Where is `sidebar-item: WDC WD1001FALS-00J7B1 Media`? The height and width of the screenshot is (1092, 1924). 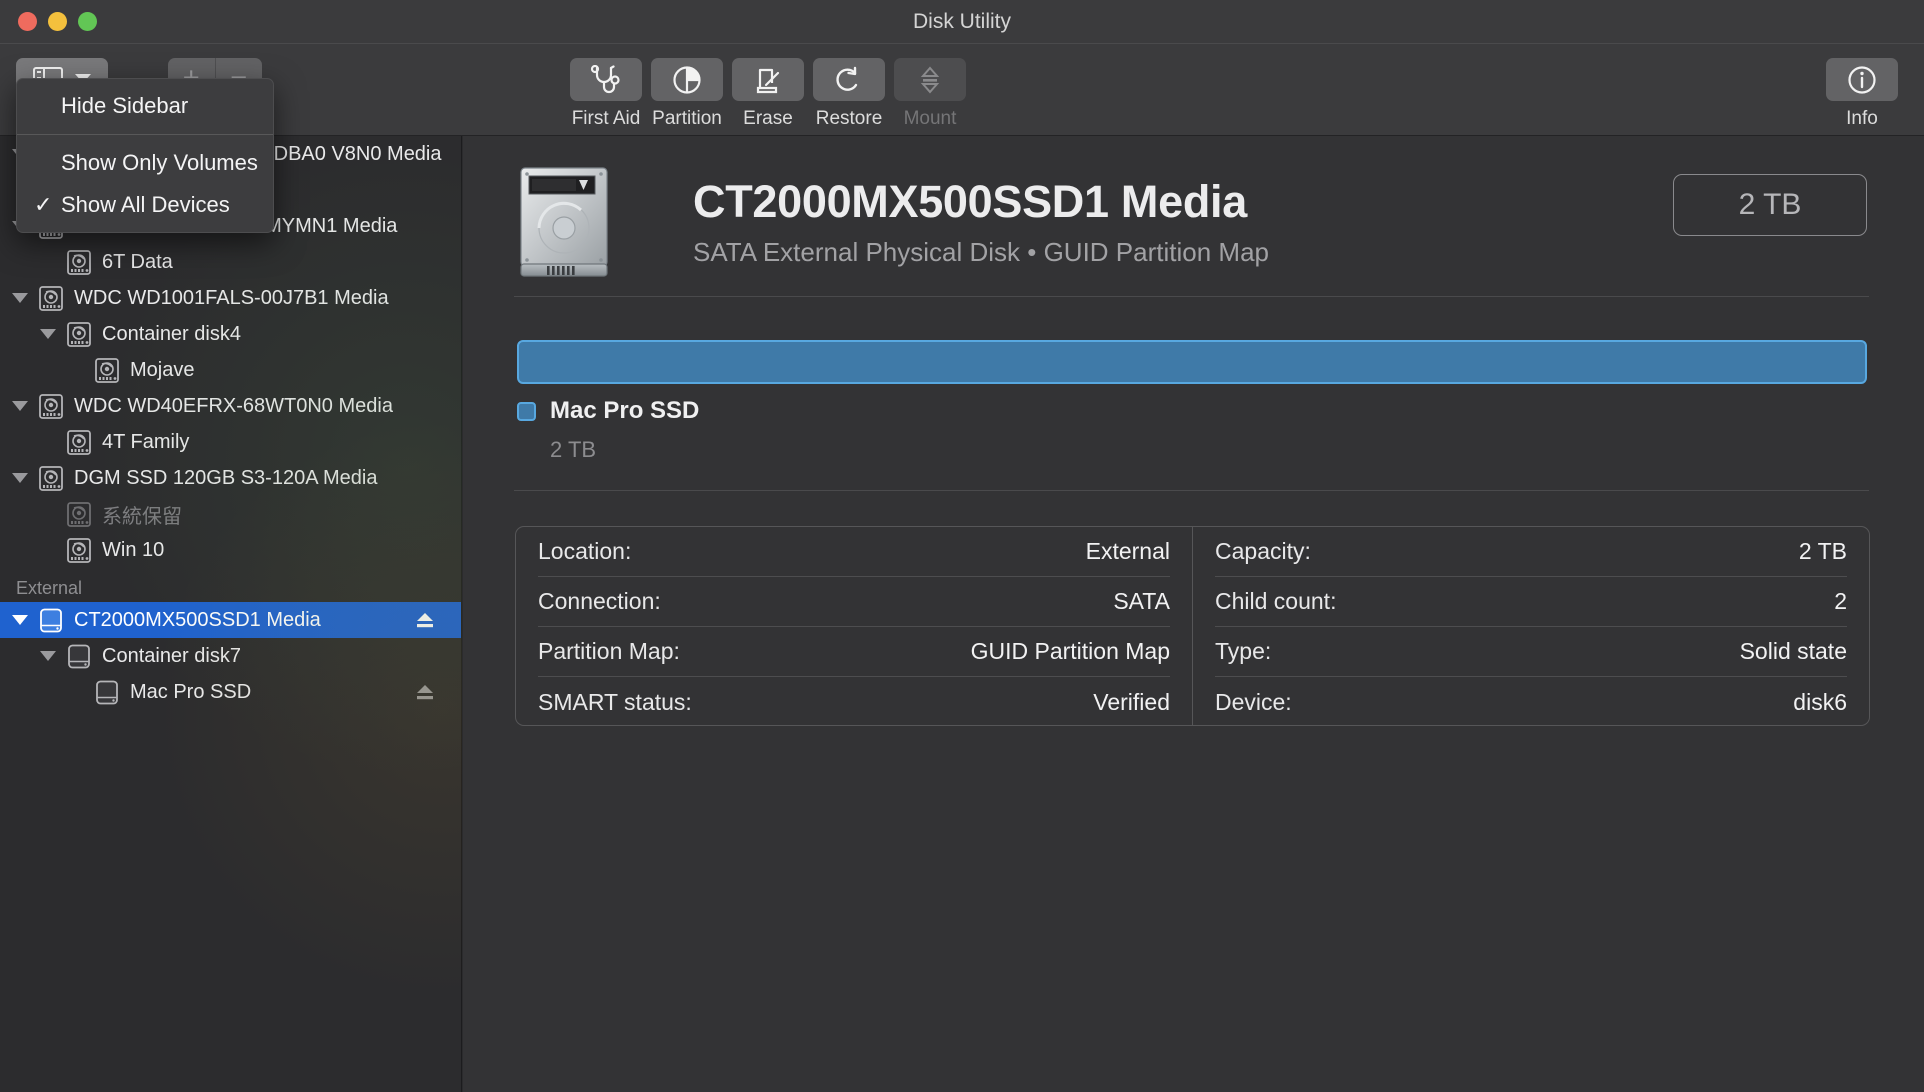 sidebar-item: WDC WD1001FALS-00J7B1 Media is located at coordinates (231, 298).